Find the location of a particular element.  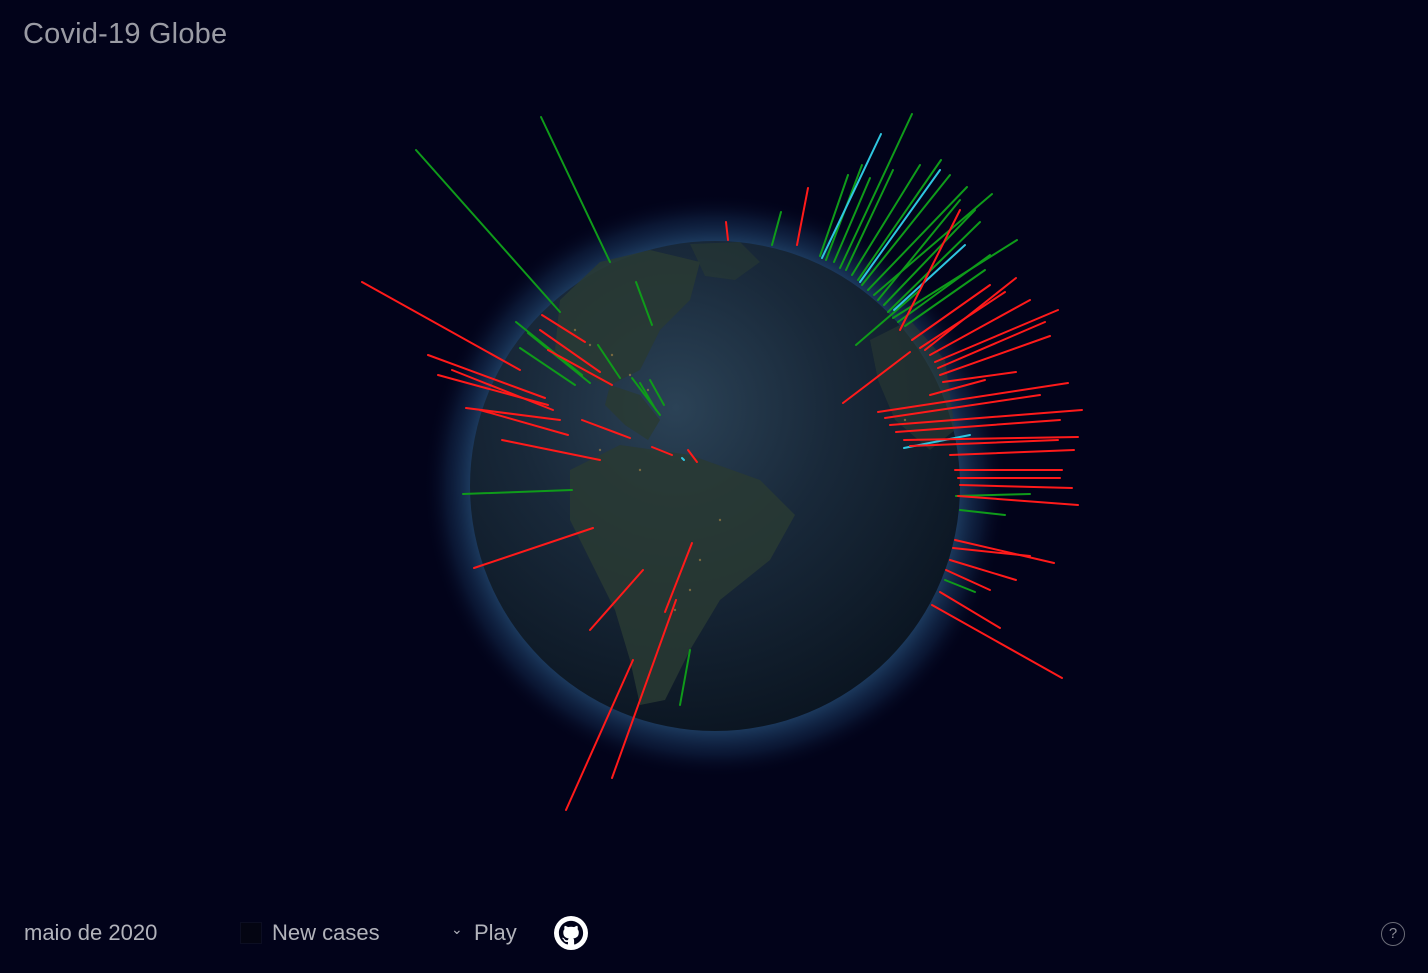

play-button: Play is located at coordinates (495, 933).